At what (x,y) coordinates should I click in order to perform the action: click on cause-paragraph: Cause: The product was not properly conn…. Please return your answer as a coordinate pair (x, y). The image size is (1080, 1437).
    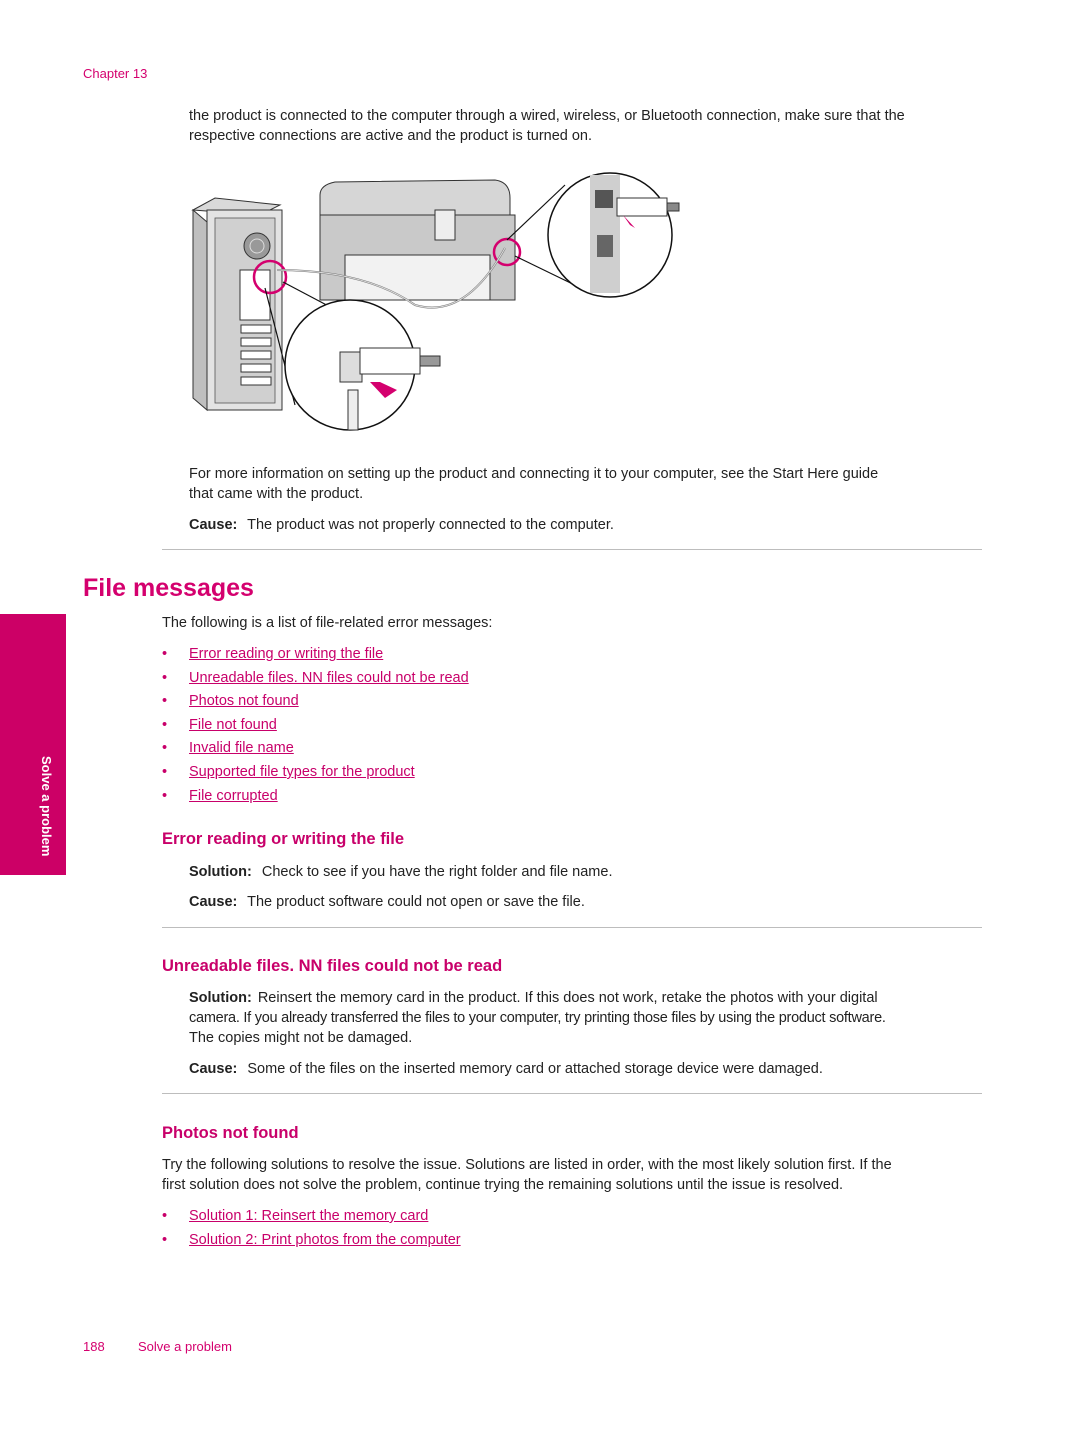
    Looking at the image, I should click on (401, 525).